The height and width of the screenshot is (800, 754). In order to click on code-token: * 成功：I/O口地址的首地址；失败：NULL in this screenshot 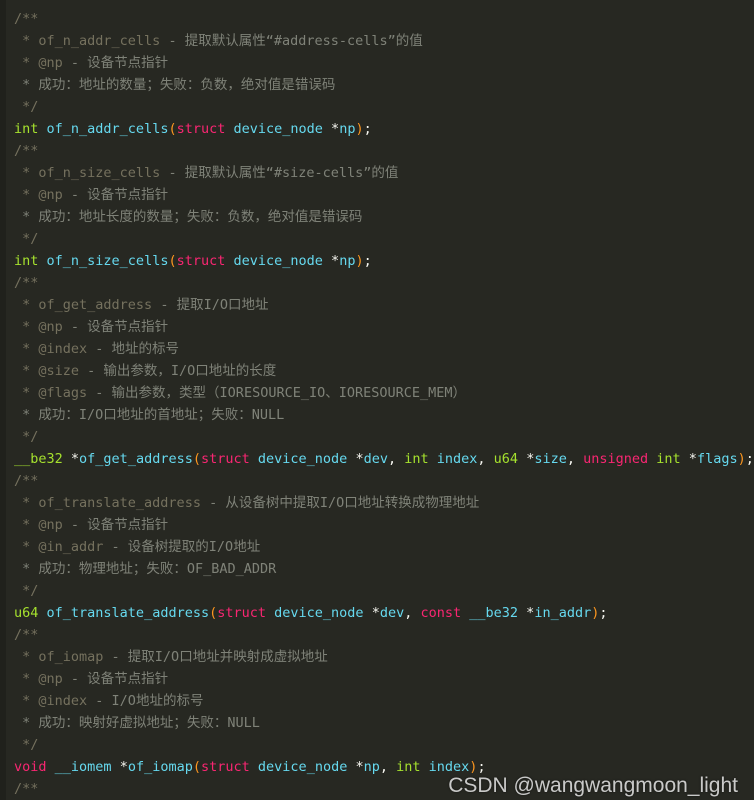, I will do `click(149, 415)`.